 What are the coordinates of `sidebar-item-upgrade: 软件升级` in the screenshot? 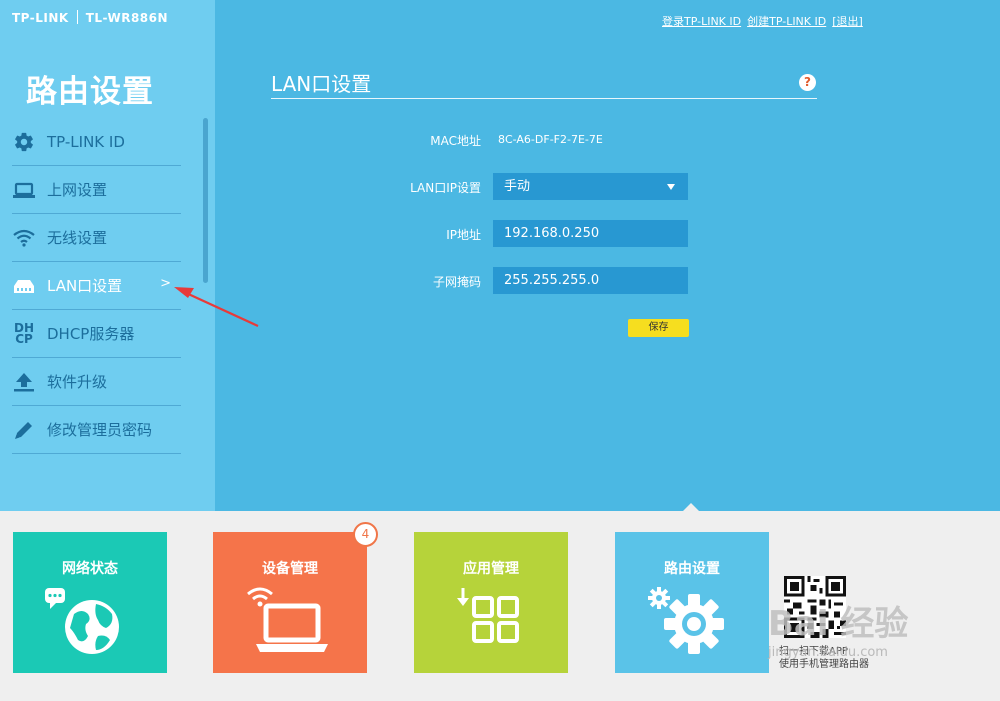 It's located at (96, 382).